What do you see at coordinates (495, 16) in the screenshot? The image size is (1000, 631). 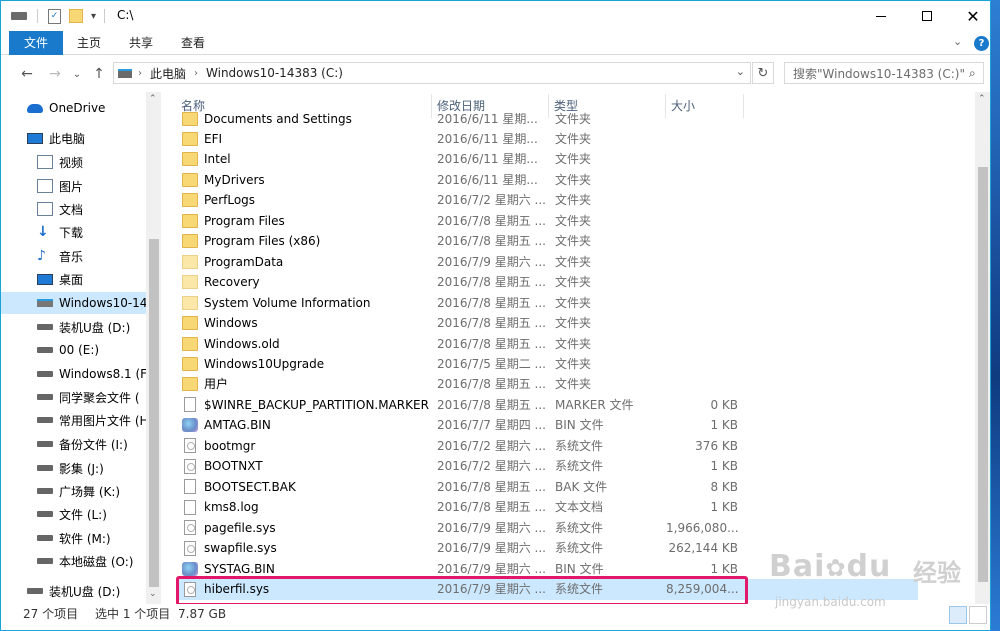 I see `title-bar: ✓ ▾ C:\ ✕` at bounding box center [495, 16].